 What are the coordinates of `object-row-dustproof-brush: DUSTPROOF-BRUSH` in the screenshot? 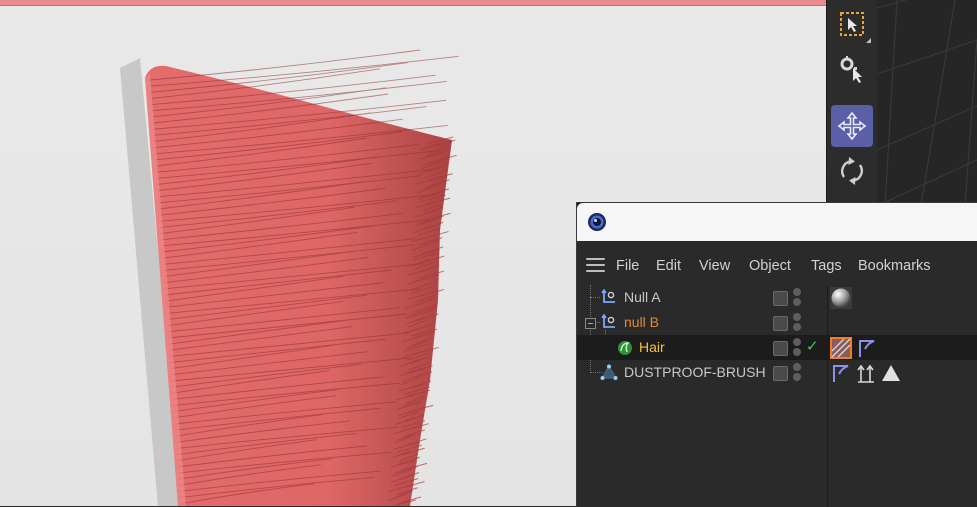 It's located at (777, 372).